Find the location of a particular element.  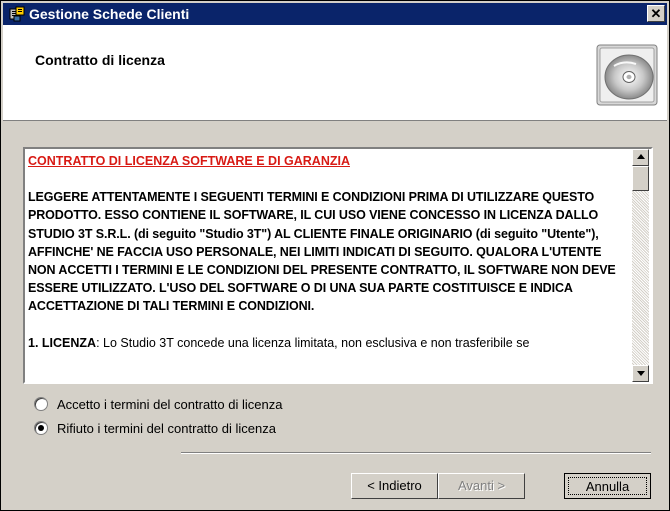

cd-icon is located at coordinates (627, 75).